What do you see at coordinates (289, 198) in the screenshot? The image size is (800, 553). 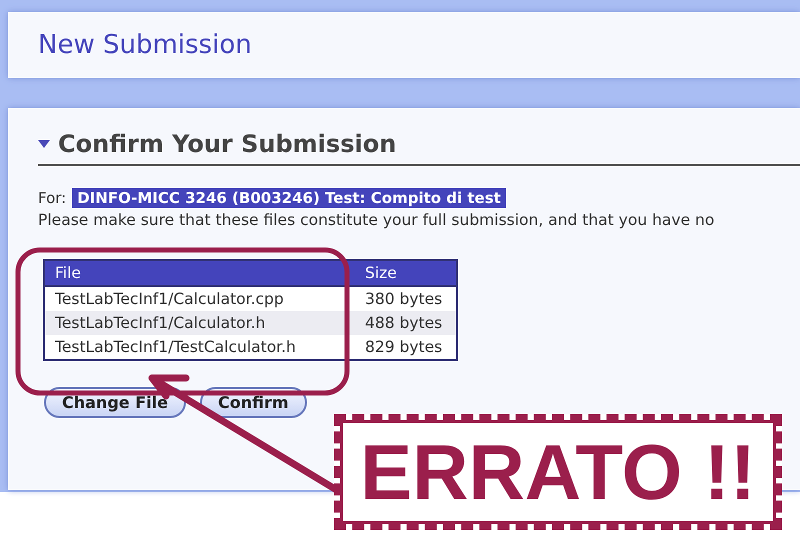 I see `assignment-name: DINFO-MICC 3246 (B003246) Test: Compito di test` at bounding box center [289, 198].